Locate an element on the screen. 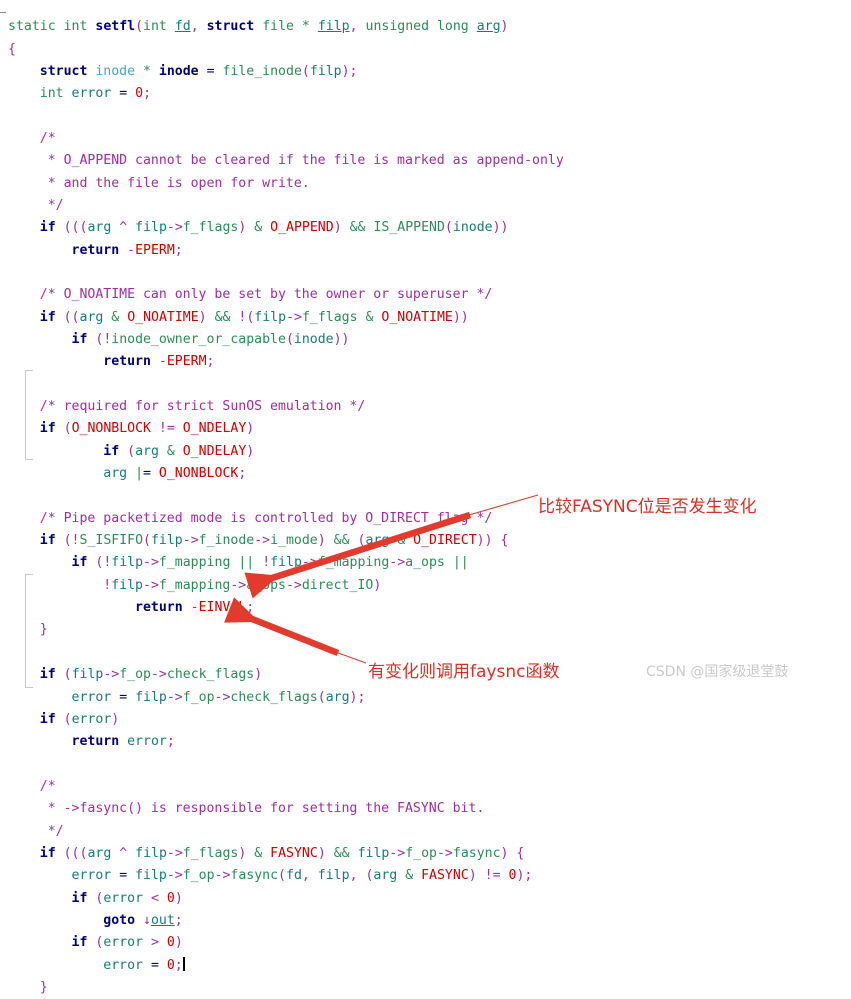 The height and width of the screenshot is (999, 851). code-line: error = filp->f_op->check_flags(arg); is located at coordinates (218, 697).